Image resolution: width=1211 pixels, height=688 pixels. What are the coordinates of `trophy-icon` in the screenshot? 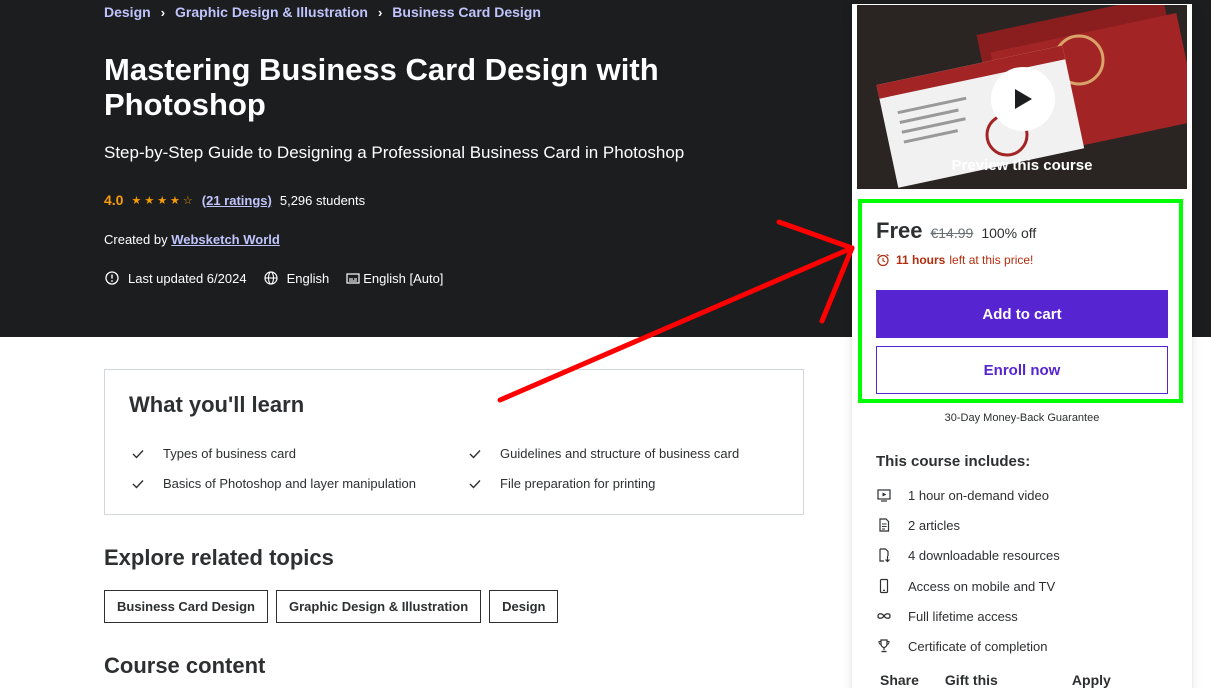 It's located at (884, 646).